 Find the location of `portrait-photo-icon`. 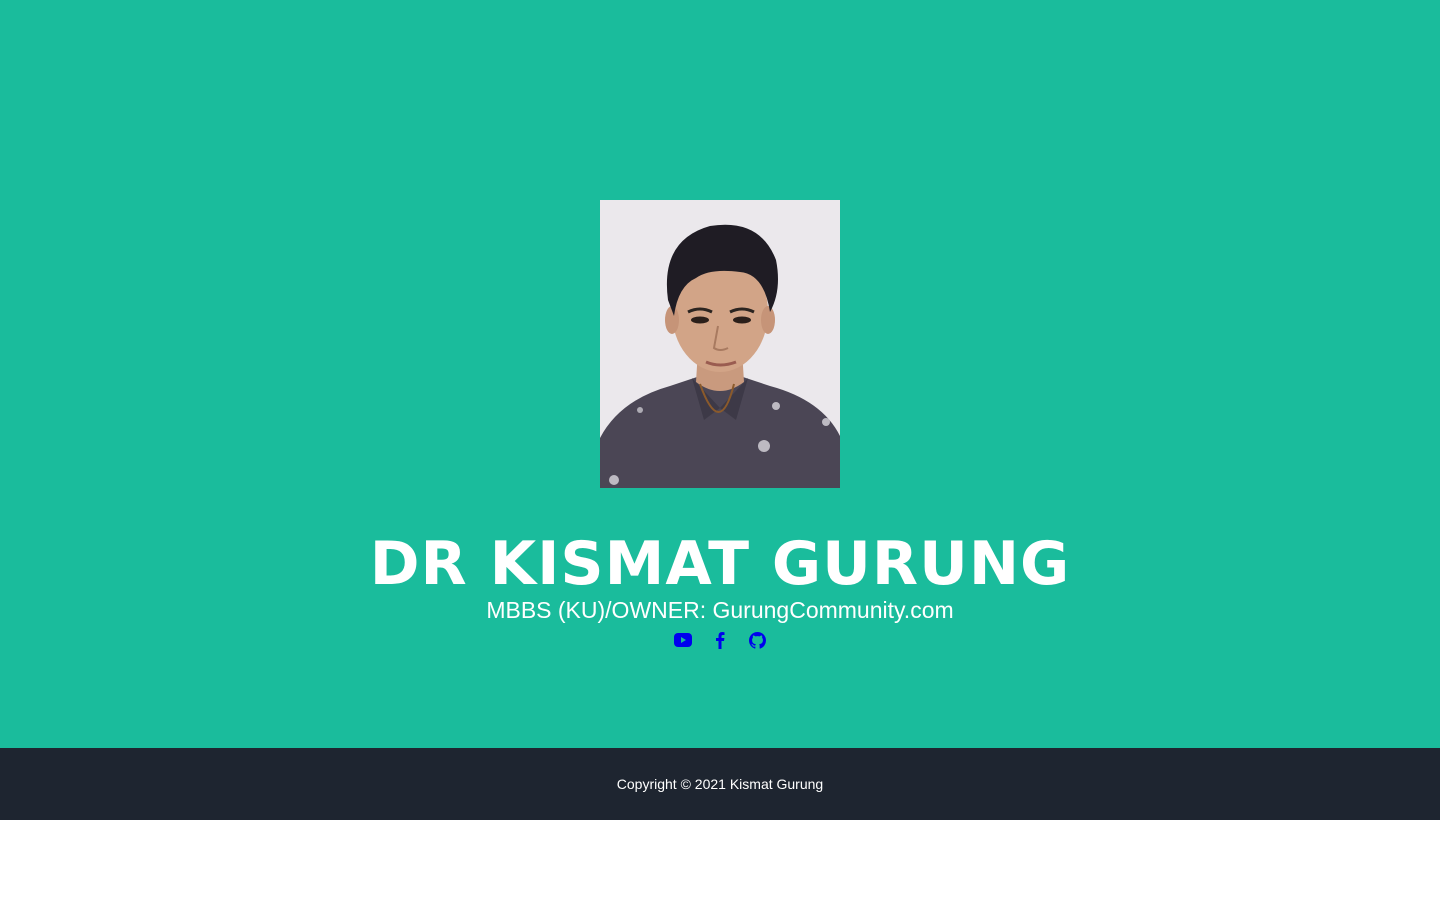

portrait-photo-icon is located at coordinates (720, 344).